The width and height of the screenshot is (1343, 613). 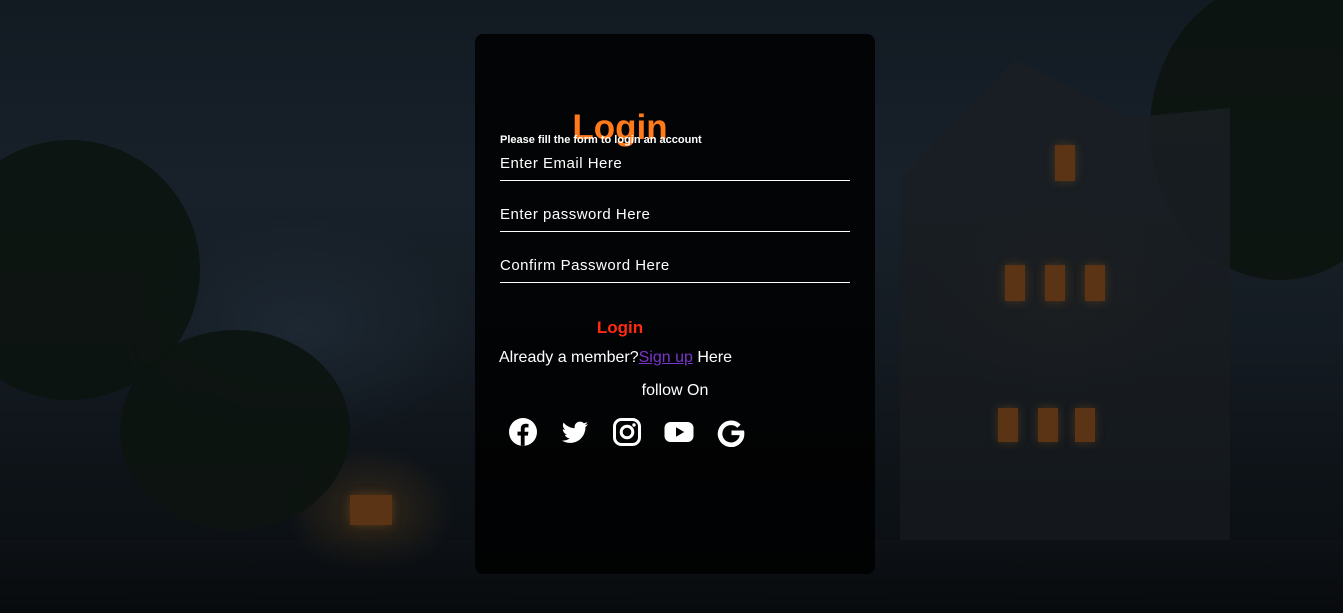 I want to click on background-tram-window, so click(x=371, y=510).